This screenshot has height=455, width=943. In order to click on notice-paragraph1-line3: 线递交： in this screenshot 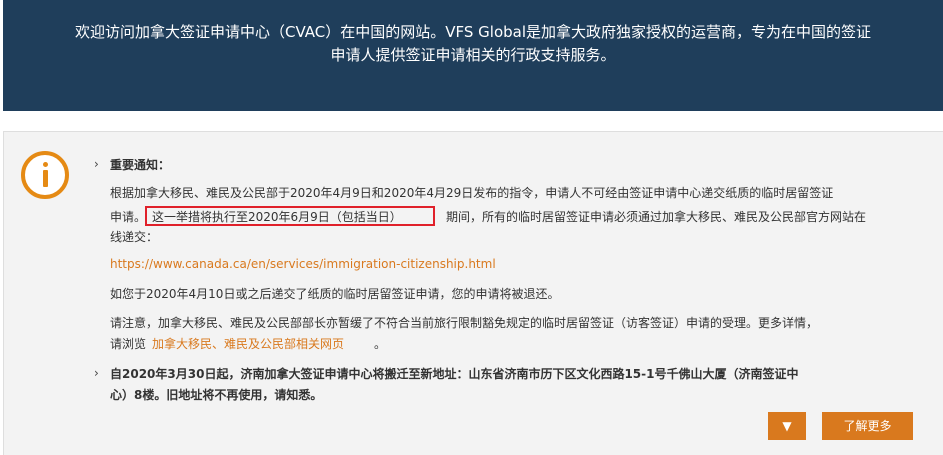, I will do `click(134, 237)`.